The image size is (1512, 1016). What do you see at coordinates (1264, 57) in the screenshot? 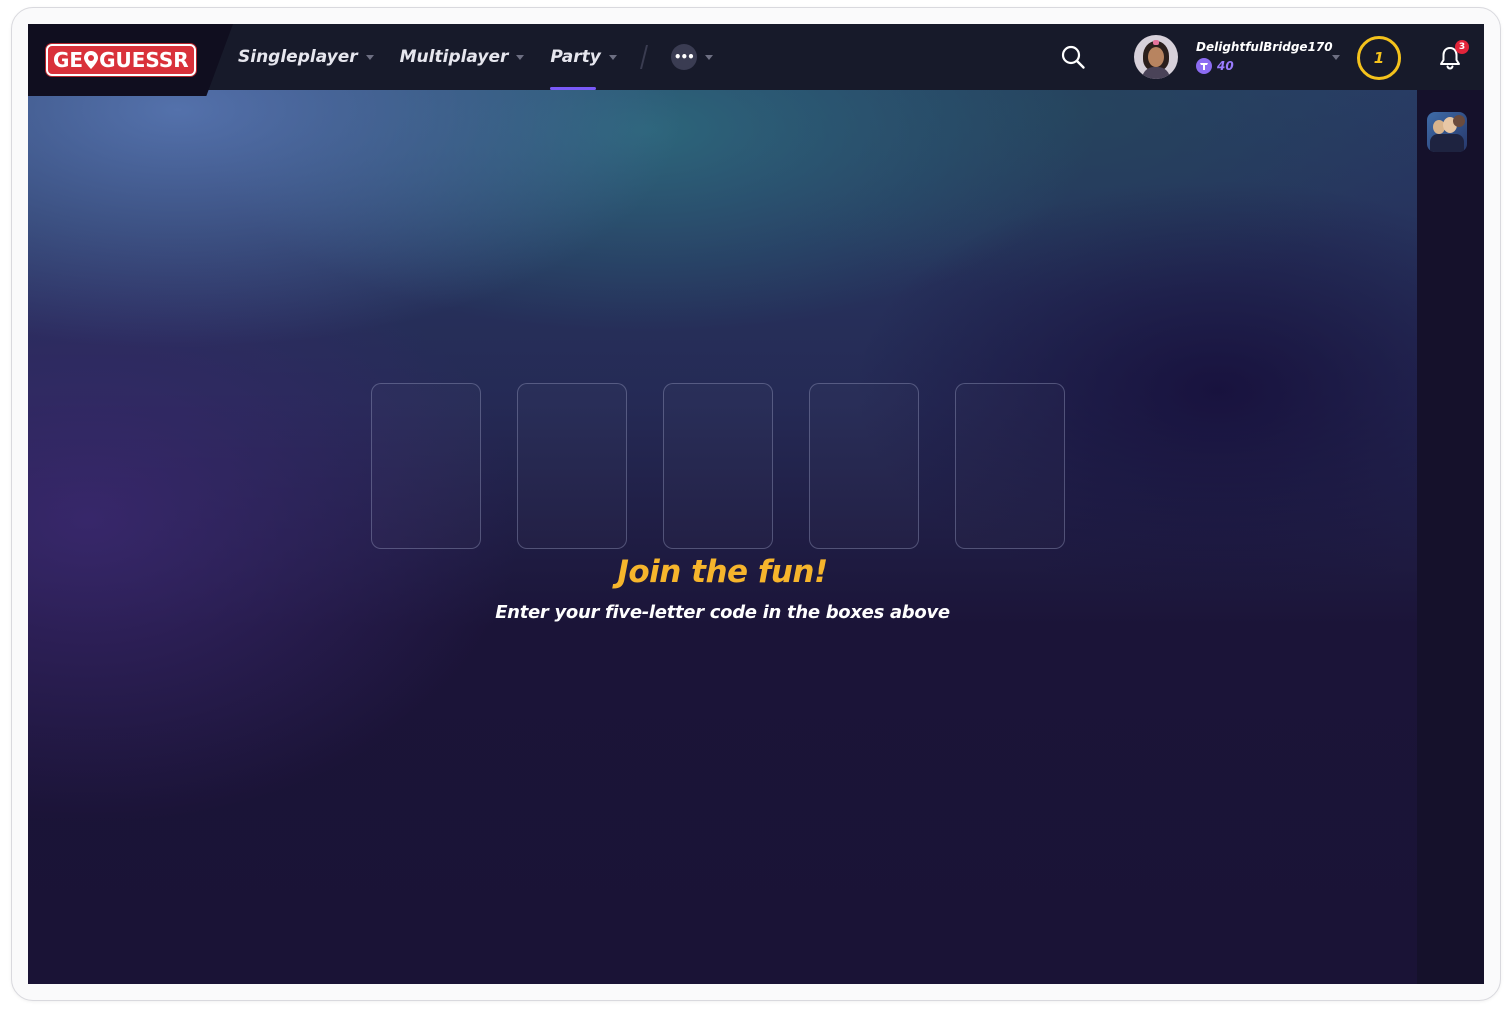
I see `user-info: DelightfulBridge170 40` at bounding box center [1264, 57].